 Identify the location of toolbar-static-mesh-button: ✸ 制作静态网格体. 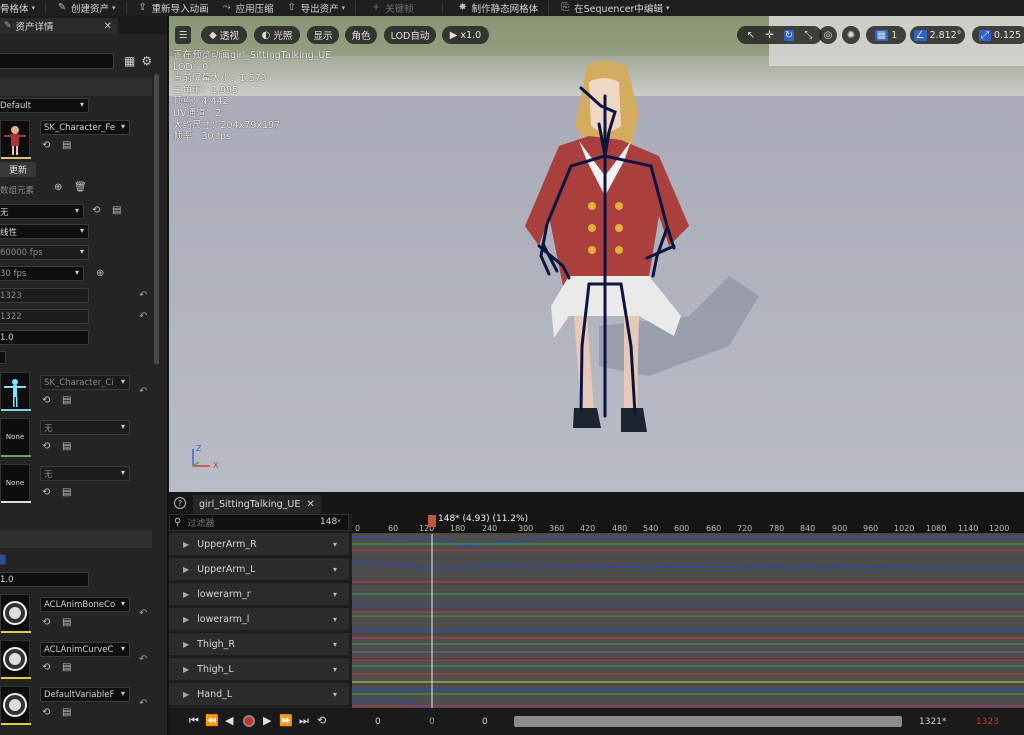
(496, 8).